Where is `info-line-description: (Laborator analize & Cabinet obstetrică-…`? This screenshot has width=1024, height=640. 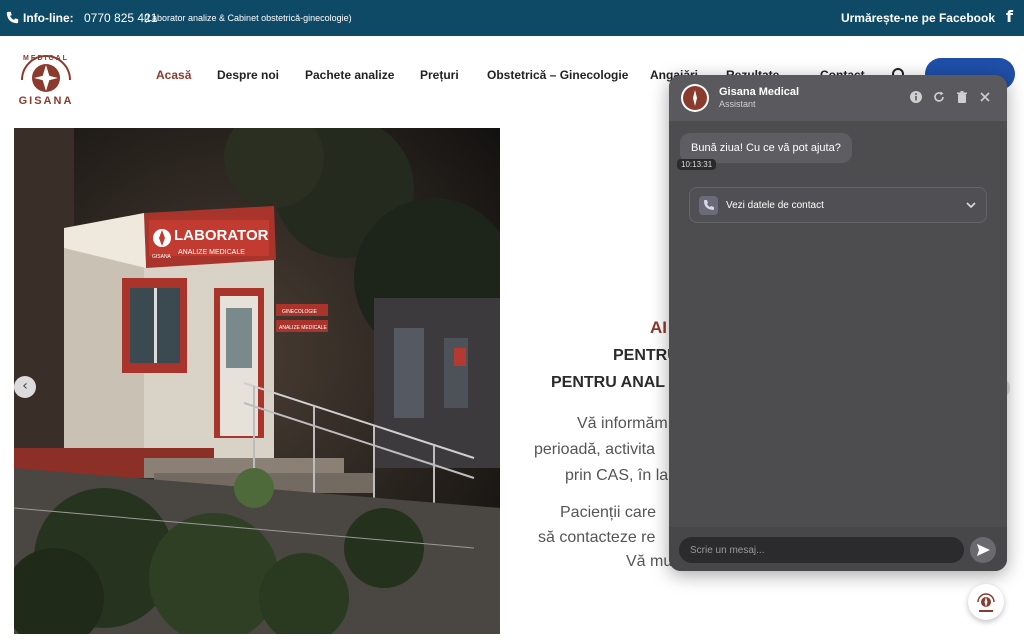
info-line-description: (Laborator analize & Cabinet obstetrică-… is located at coordinates (248, 18).